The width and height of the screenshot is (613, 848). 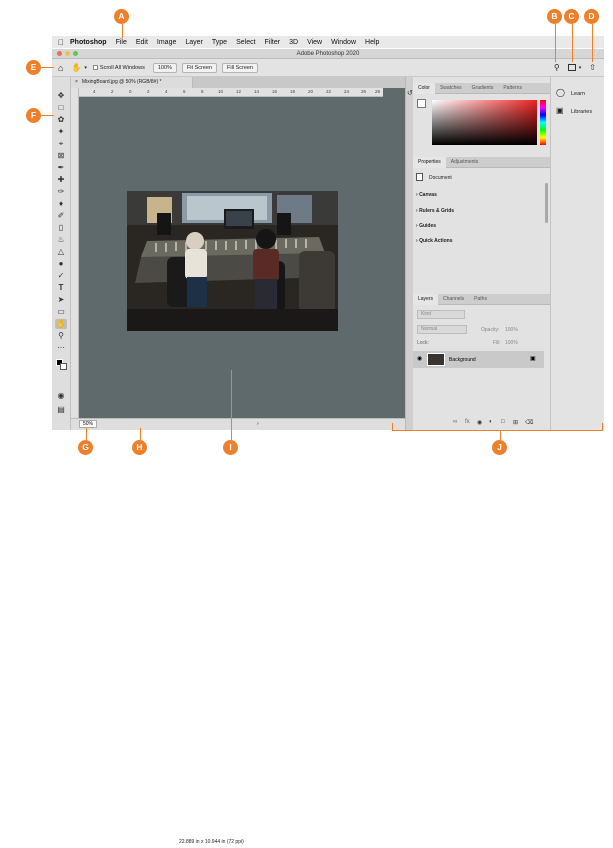 What do you see at coordinates (76, 67) in the screenshot?
I see `hand-tool-icon: ✋` at bounding box center [76, 67].